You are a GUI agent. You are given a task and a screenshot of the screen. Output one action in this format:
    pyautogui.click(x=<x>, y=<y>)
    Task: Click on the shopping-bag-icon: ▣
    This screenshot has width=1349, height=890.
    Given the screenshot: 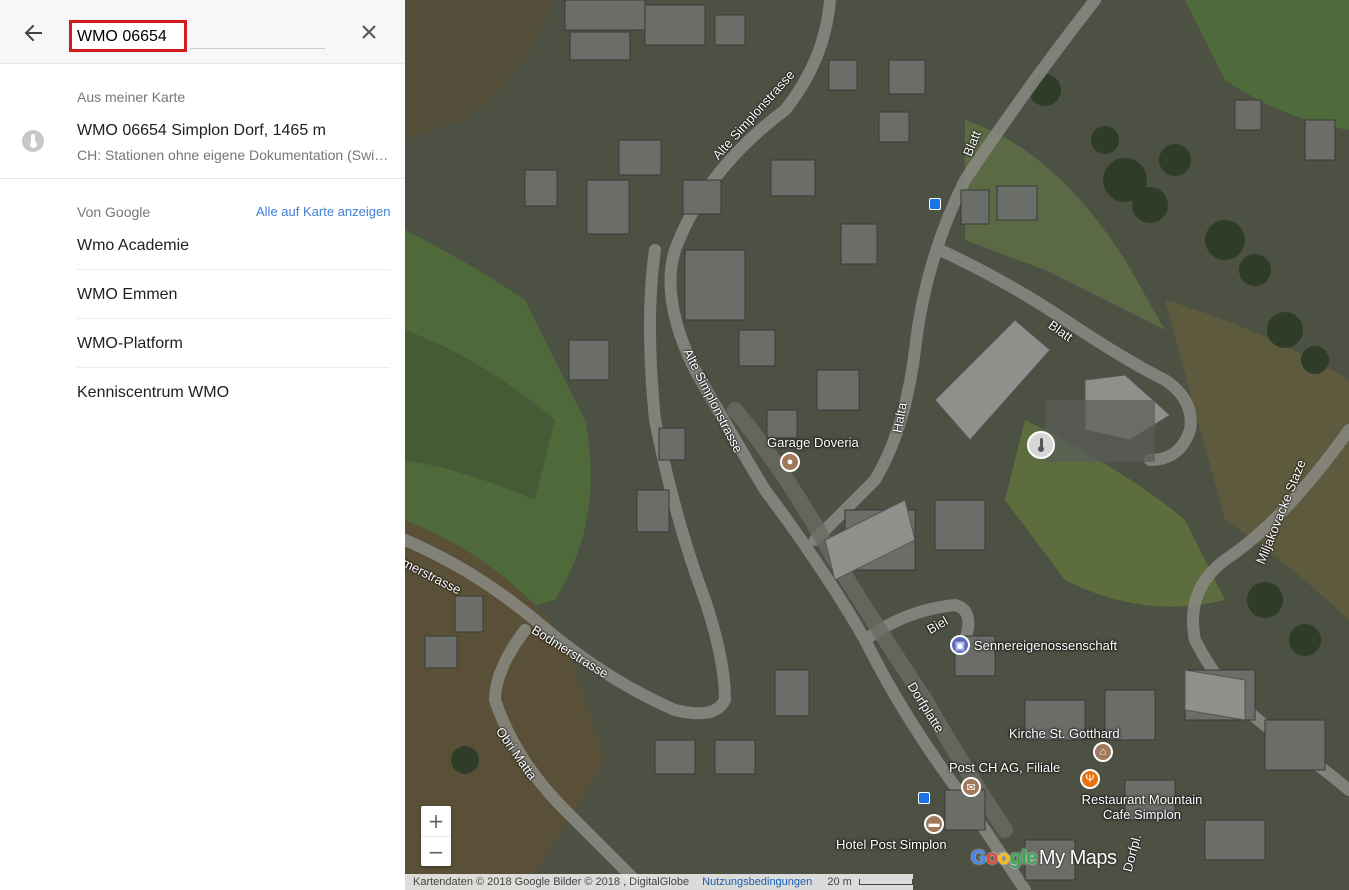 What is the action you would take?
    pyautogui.click(x=960, y=645)
    